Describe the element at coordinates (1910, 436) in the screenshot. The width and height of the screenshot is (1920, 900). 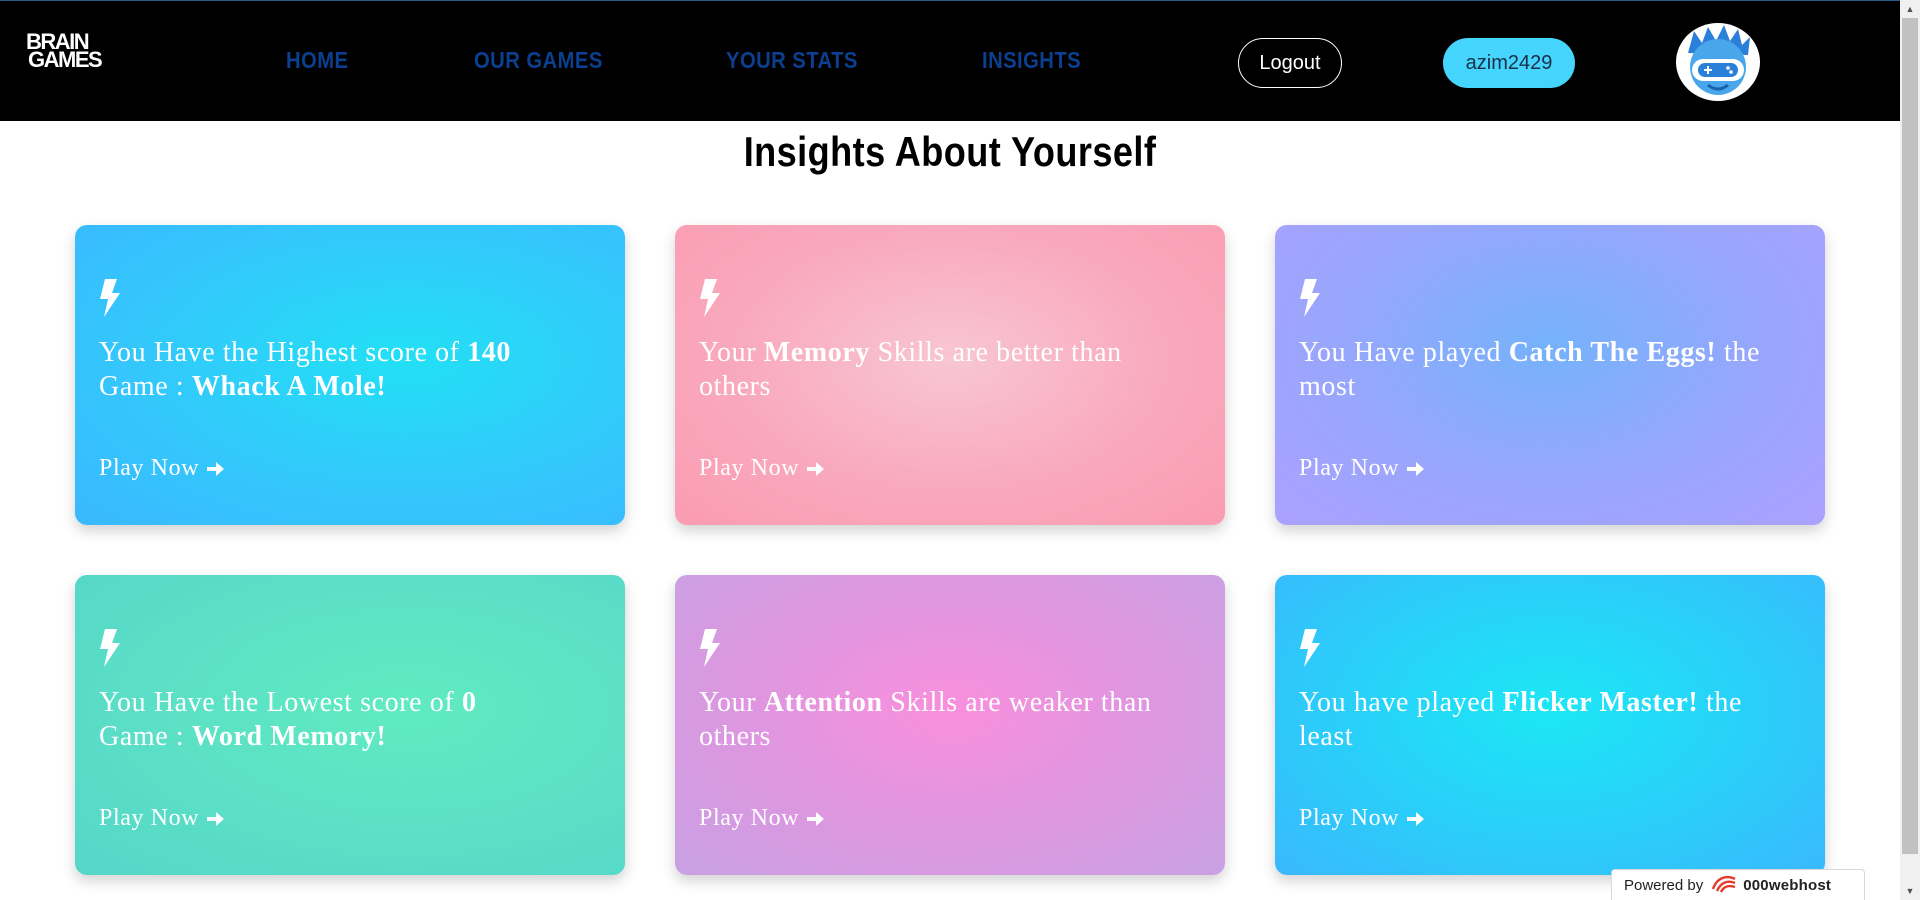
I see `scroll-thumb` at that location.